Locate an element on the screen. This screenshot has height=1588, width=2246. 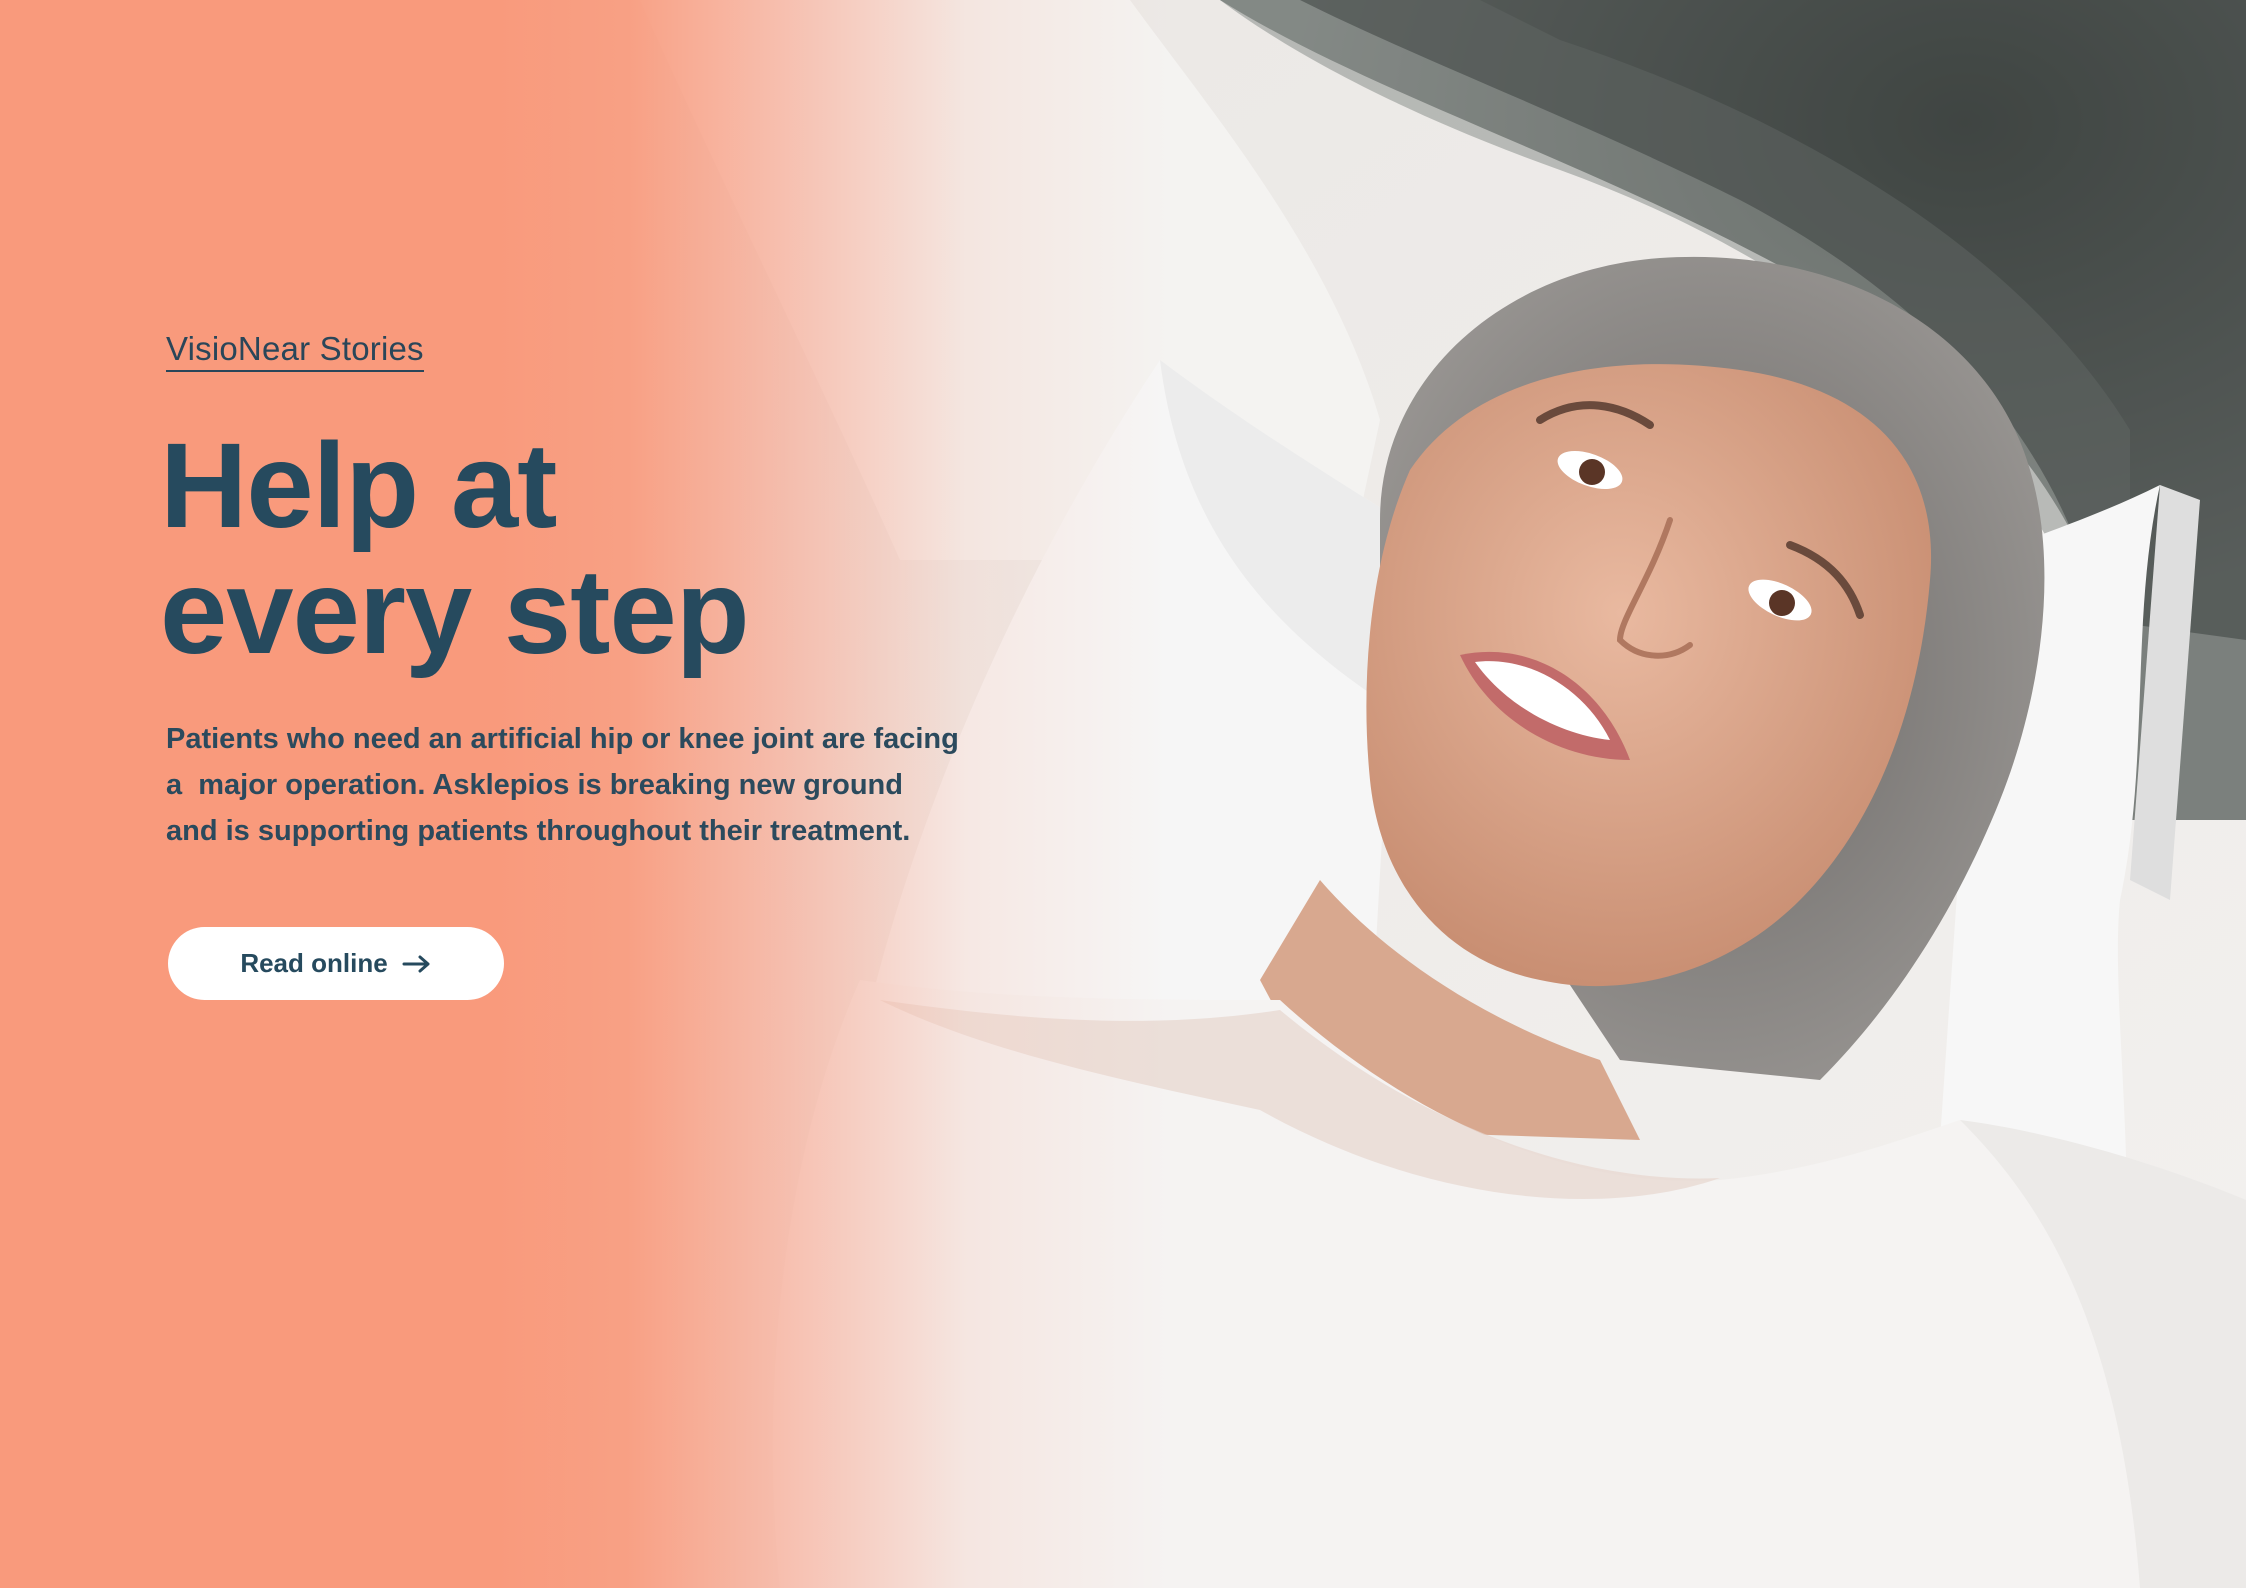
arrow-right-icon is located at coordinates (416, 963).